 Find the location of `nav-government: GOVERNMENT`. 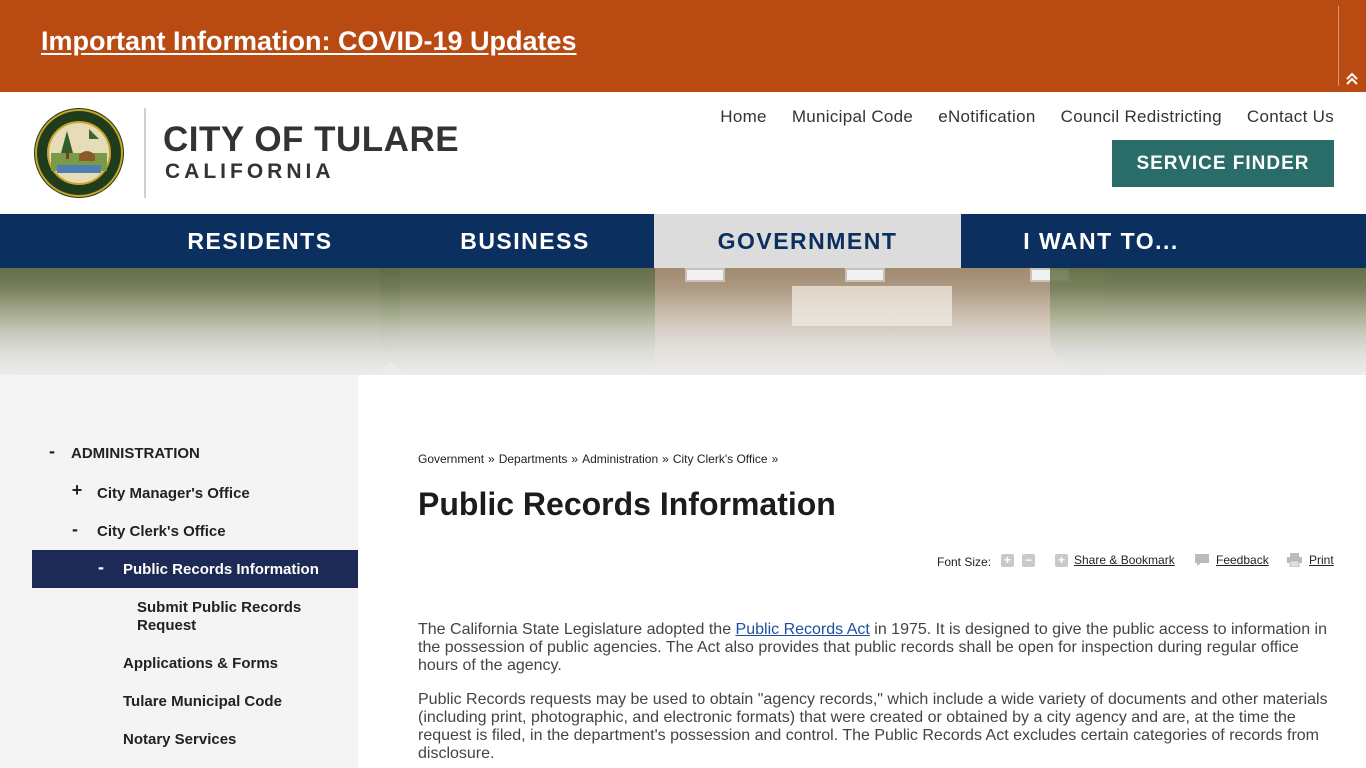

nav-government: GOVERNMENT is located at coordinates (807, 241).